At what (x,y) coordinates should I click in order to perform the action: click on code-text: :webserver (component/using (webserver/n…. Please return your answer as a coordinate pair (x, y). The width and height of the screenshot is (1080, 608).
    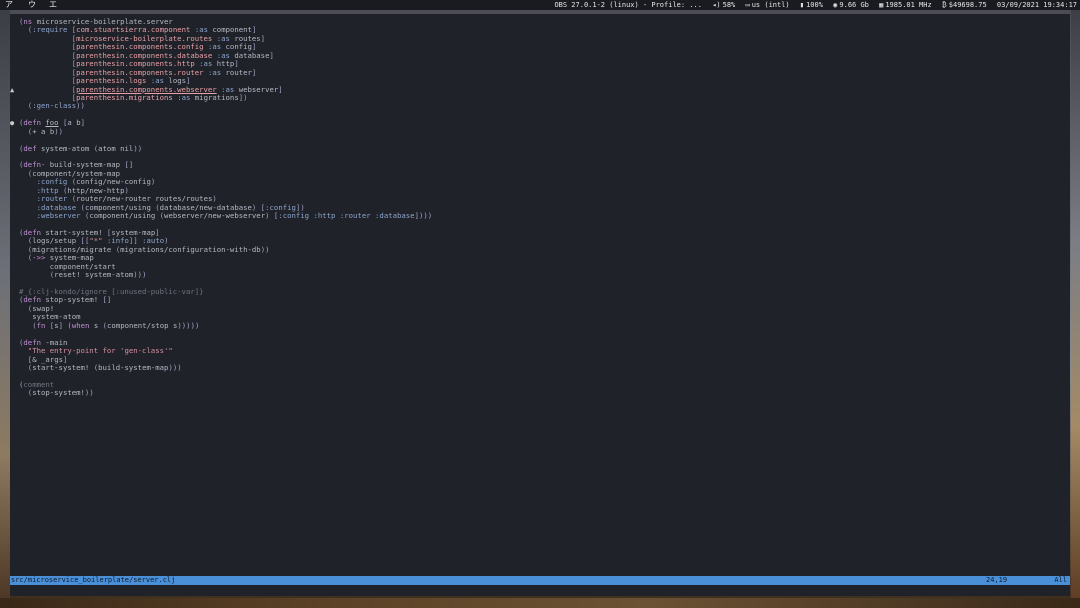
    Looking at the image, I should click on (234, 216).